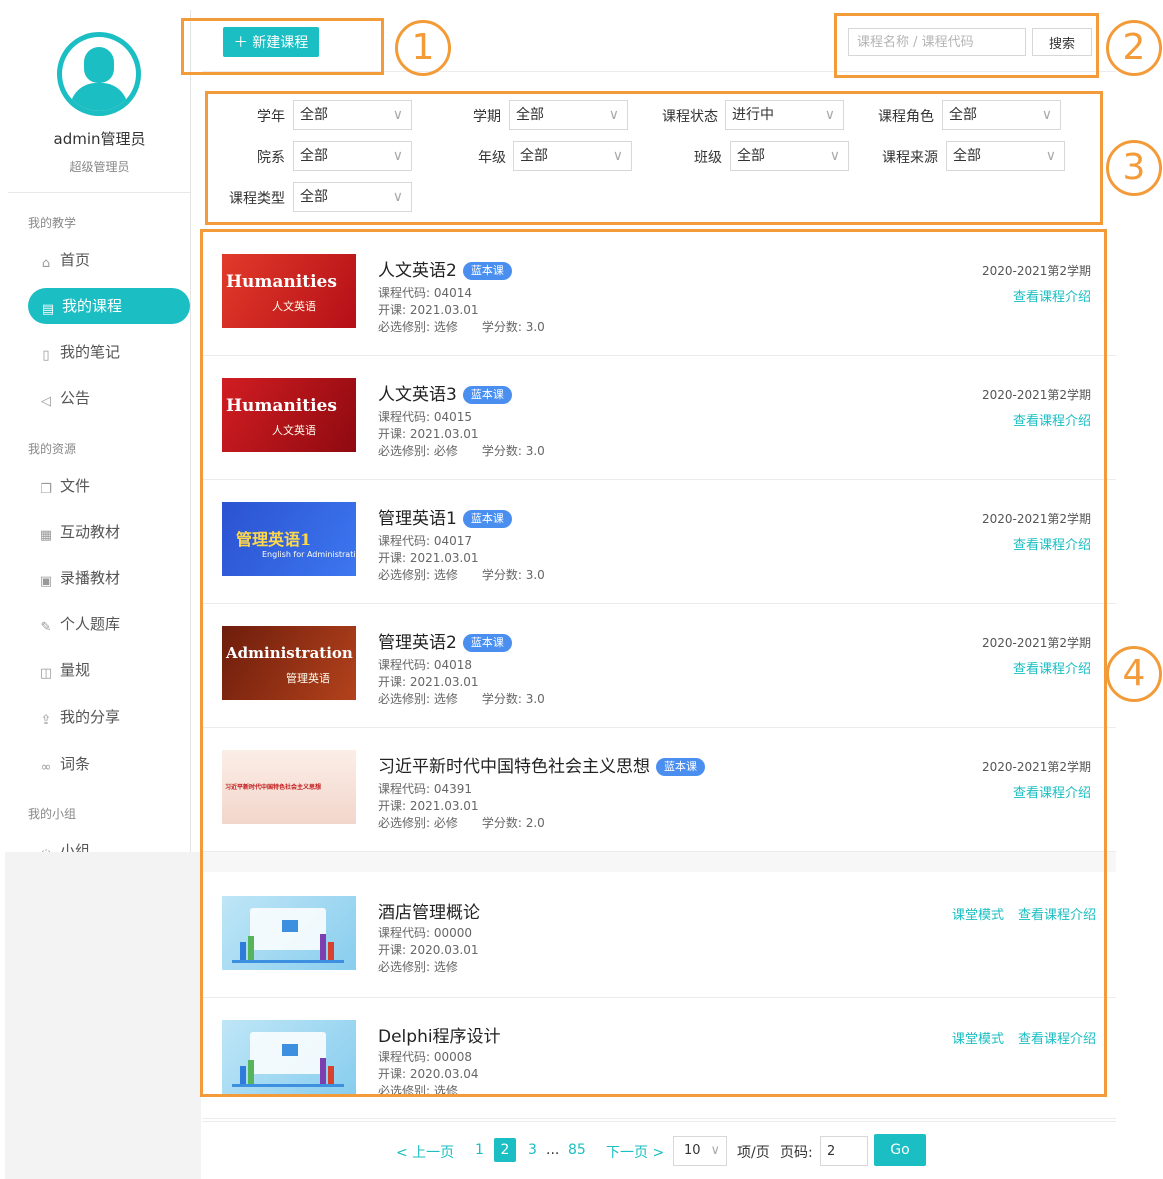 This screenshot has width=1163, height=1179. Describe the element at coordinates (108, 844) in the screenshot. I see `sidebar-item-groups: ◌小组` at that location.